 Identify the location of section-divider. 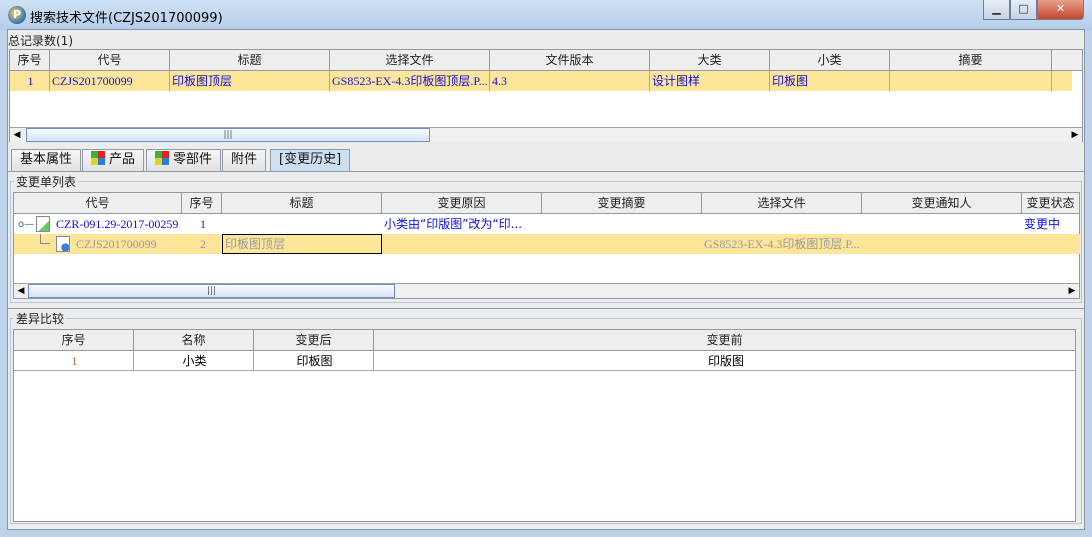
(546, 308).